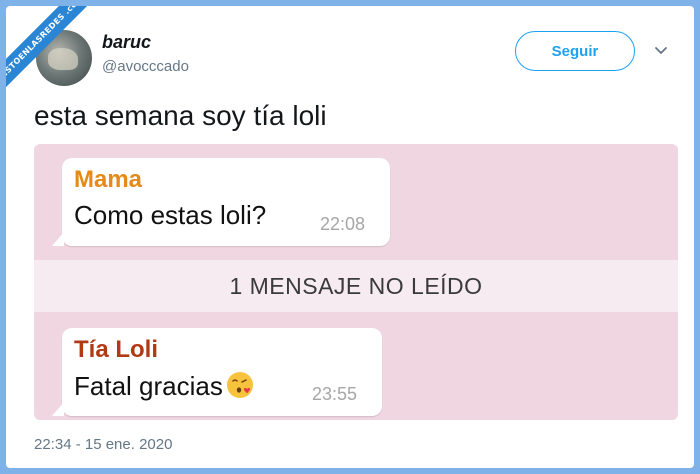  I want to click on message-text: Fatal gracias, so click(148, 386).